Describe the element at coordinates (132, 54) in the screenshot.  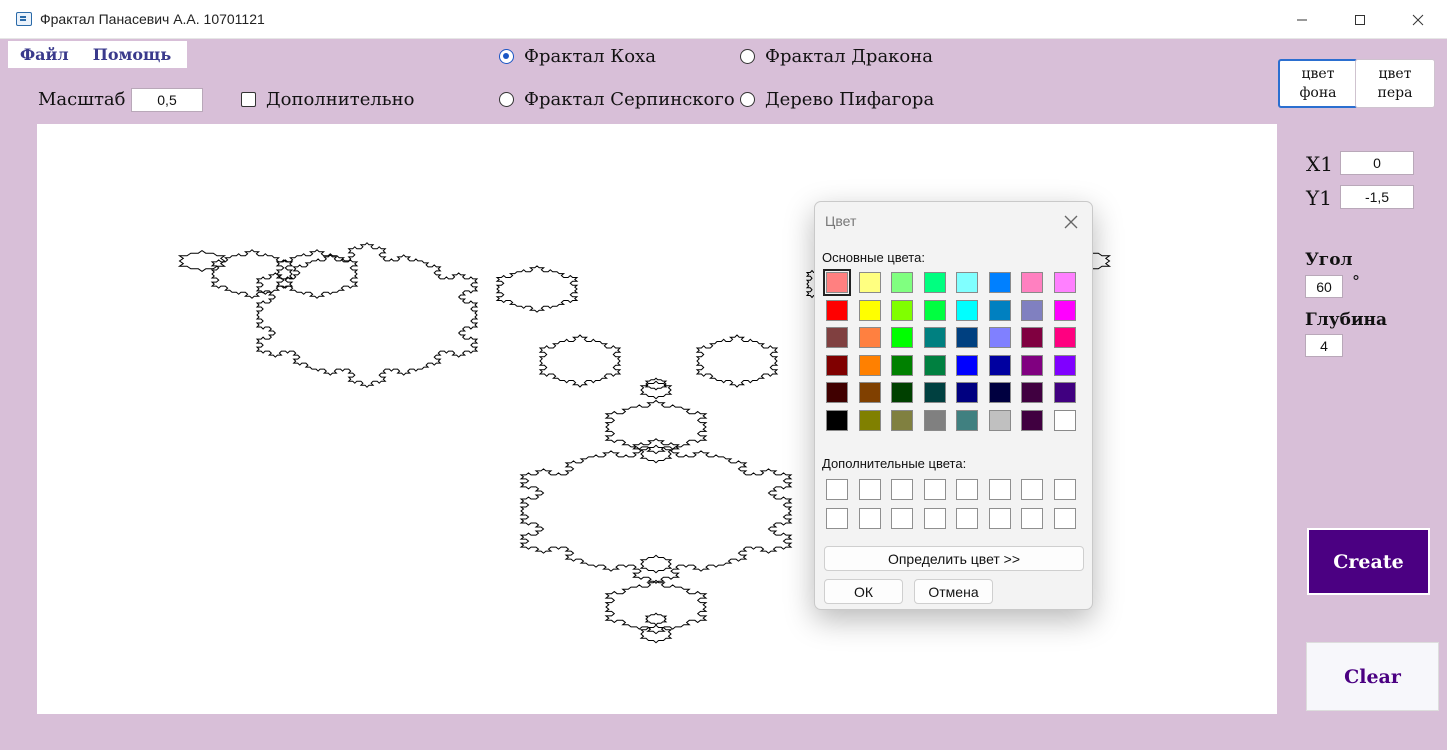
I see `menu-help: Помощь` at that location.